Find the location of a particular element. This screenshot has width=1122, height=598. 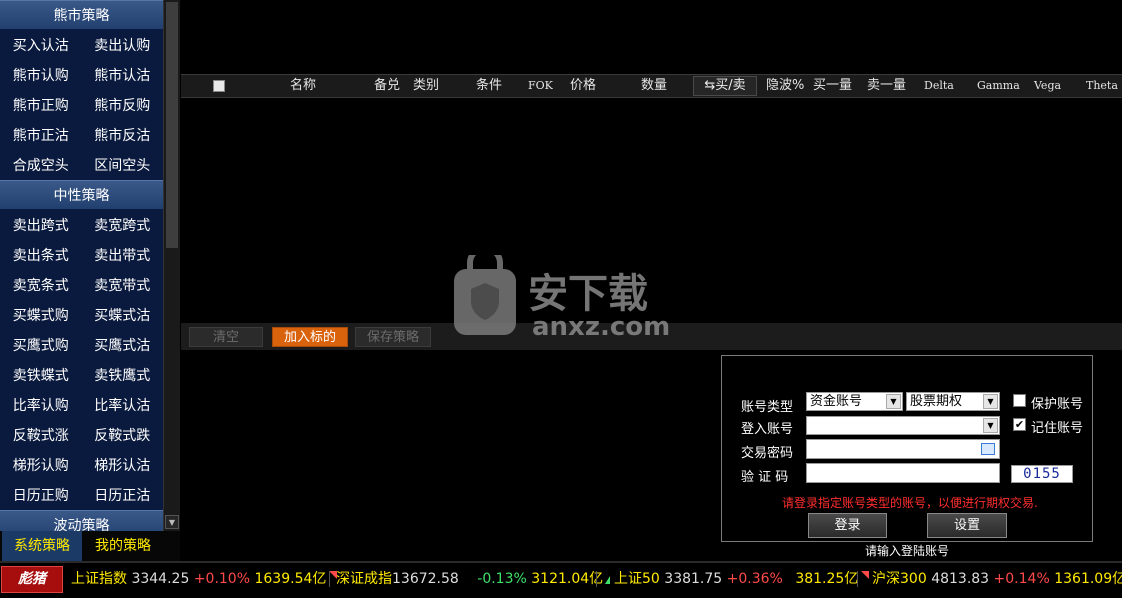

strategy-item: 卖宽跨式 is located at coordinates (123, 225).